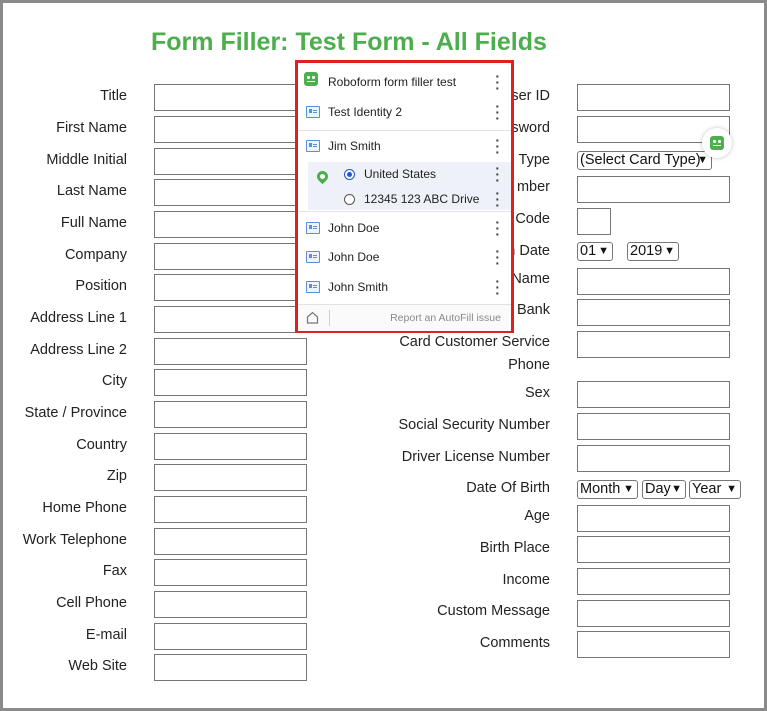 The image size is (767, 711). I want to click on comments-input, so click(653, 644).